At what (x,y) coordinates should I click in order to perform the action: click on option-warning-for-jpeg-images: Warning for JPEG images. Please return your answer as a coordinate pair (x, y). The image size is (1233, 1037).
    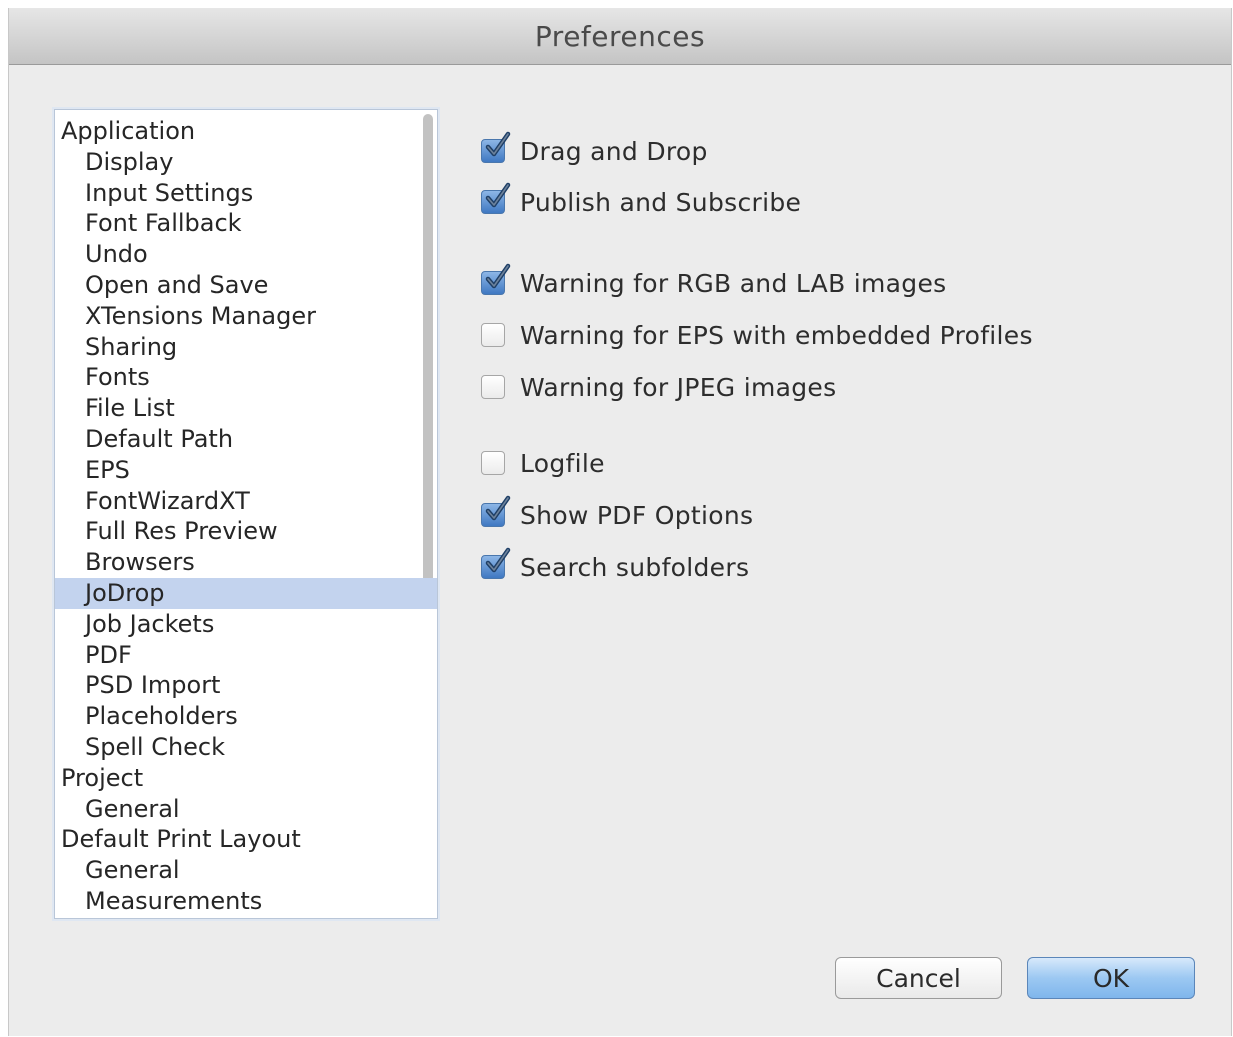
    Looking at the image, I should click on (658, 387).